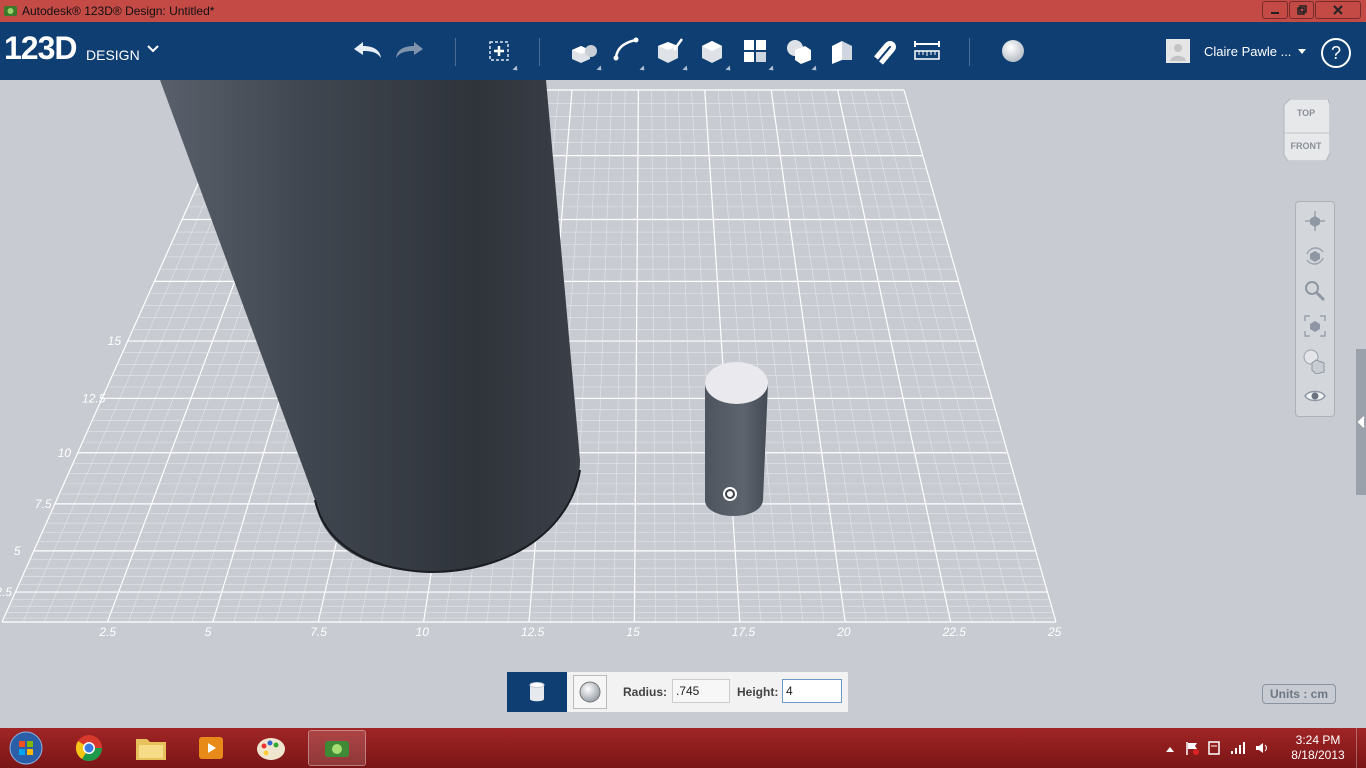  What do you see at coordinates (1238, 748) in the screenshot?
I see `network-signal-icon` at bounding box center [1238, 748].